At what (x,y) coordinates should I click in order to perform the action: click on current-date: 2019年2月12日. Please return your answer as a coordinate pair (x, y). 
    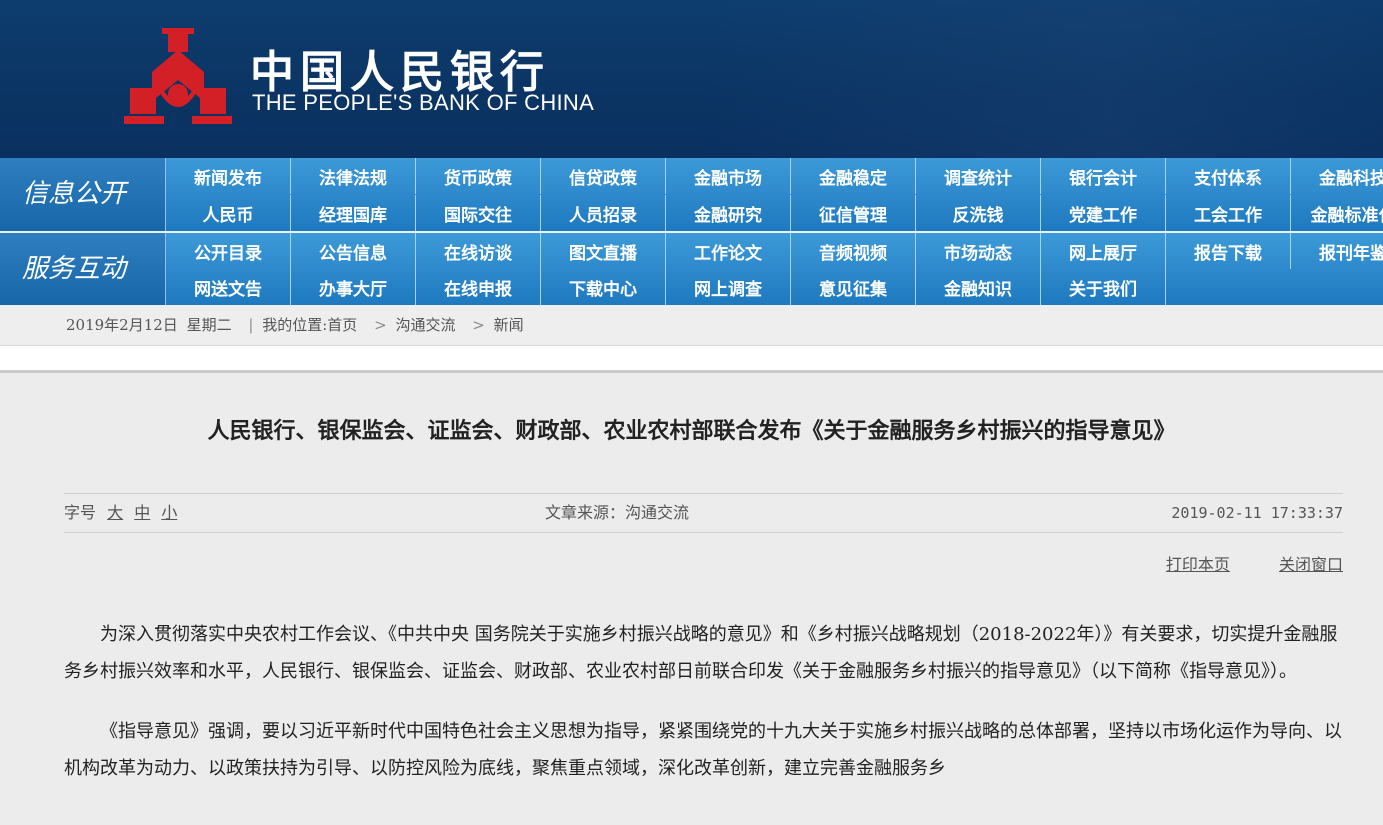
    Looking at the image, I should click on (122, 325).